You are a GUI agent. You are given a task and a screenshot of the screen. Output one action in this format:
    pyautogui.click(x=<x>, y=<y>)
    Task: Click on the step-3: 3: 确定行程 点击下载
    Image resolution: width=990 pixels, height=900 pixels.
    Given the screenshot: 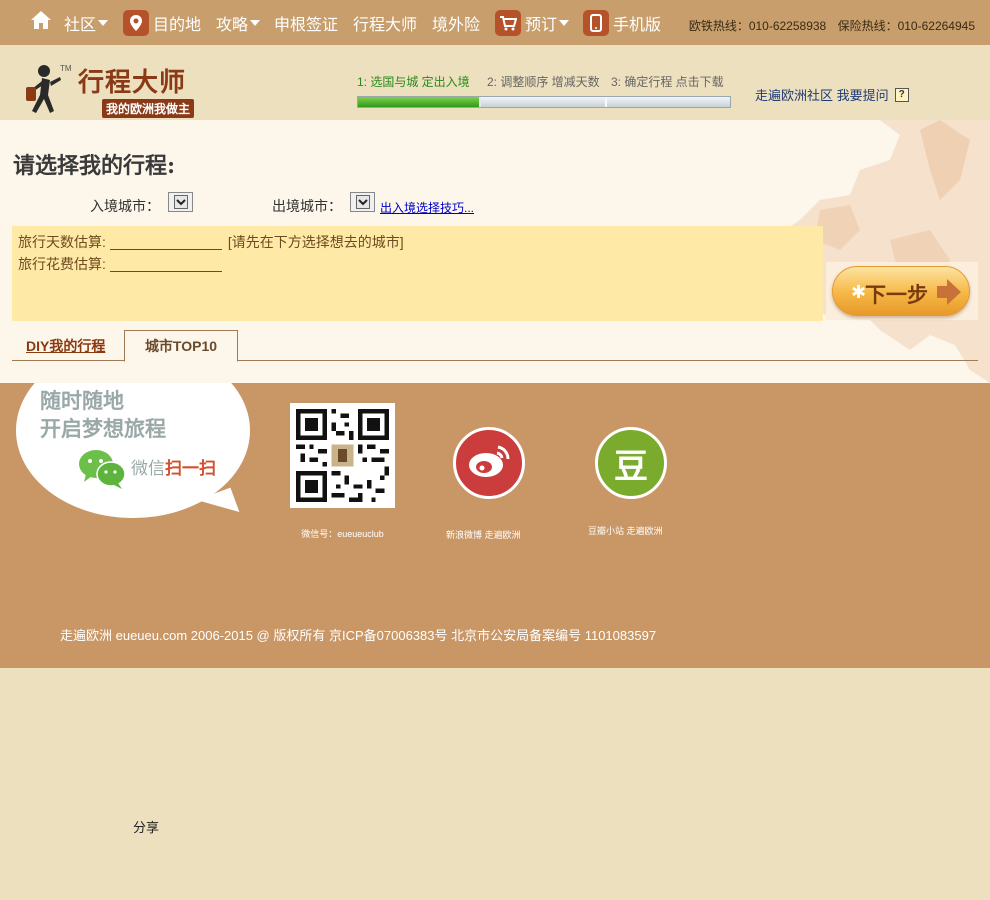 What is the action you would take?
    pyautogui.click(x=667, y=82)
    